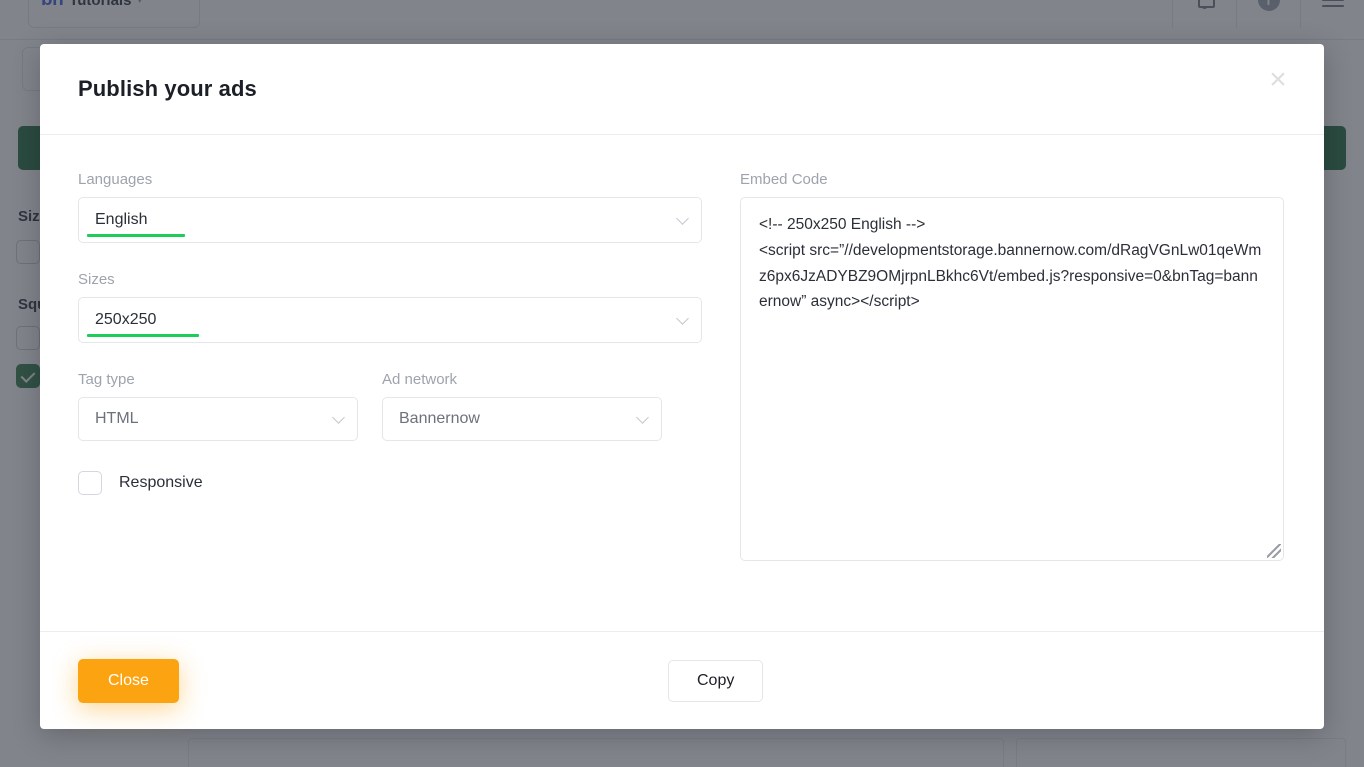 The width and height of the screenshot is (1364, 767). I want to click on sizes-value: 250x250, so click(126, 319).